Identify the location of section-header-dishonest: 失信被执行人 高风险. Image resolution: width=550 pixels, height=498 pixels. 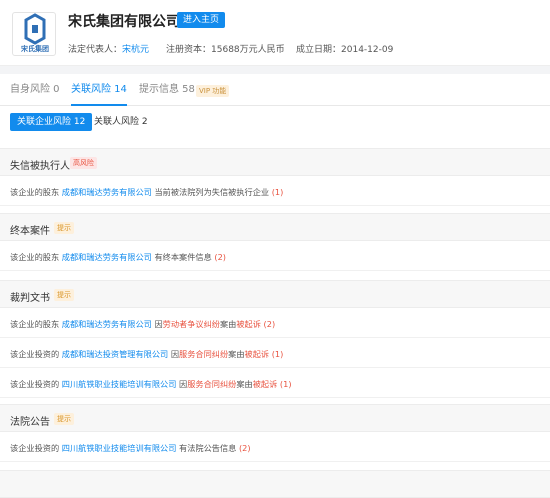
(275, 162).